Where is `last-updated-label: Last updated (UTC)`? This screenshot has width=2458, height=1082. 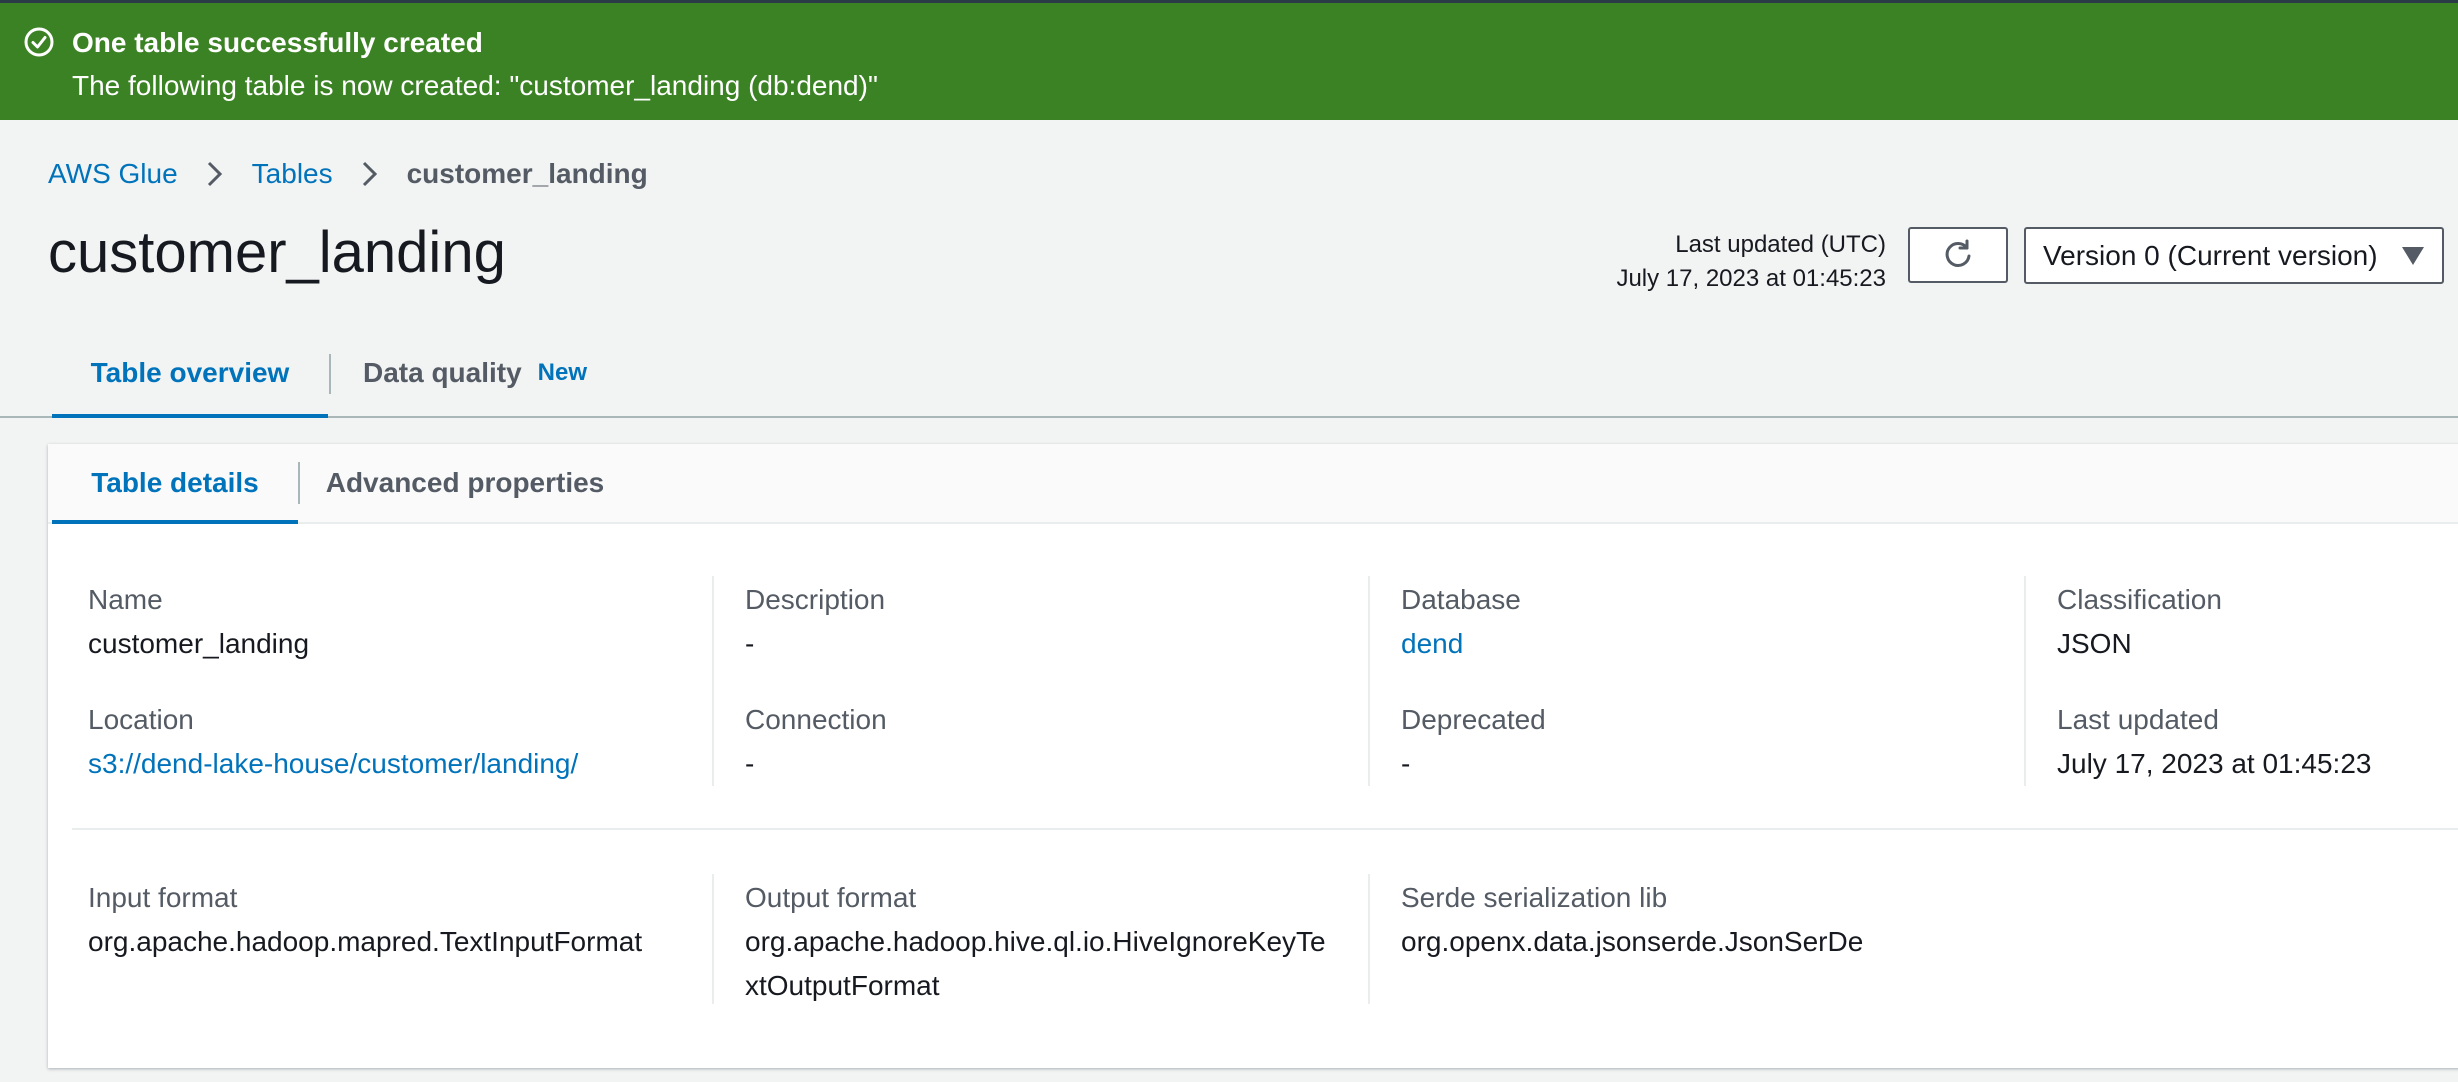
last-updated-label: Last updated (UTC) is located at coordinates (1780, 244).